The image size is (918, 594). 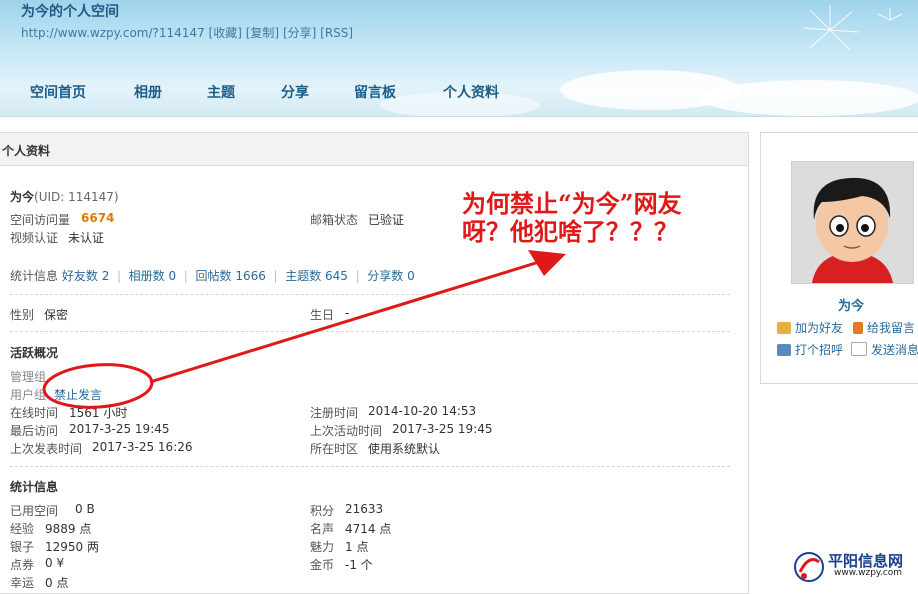 What do you see at coordinates (351, 320) in the screenshot?
I see `annotation-arrow-line` at bounding box center [351, 320].